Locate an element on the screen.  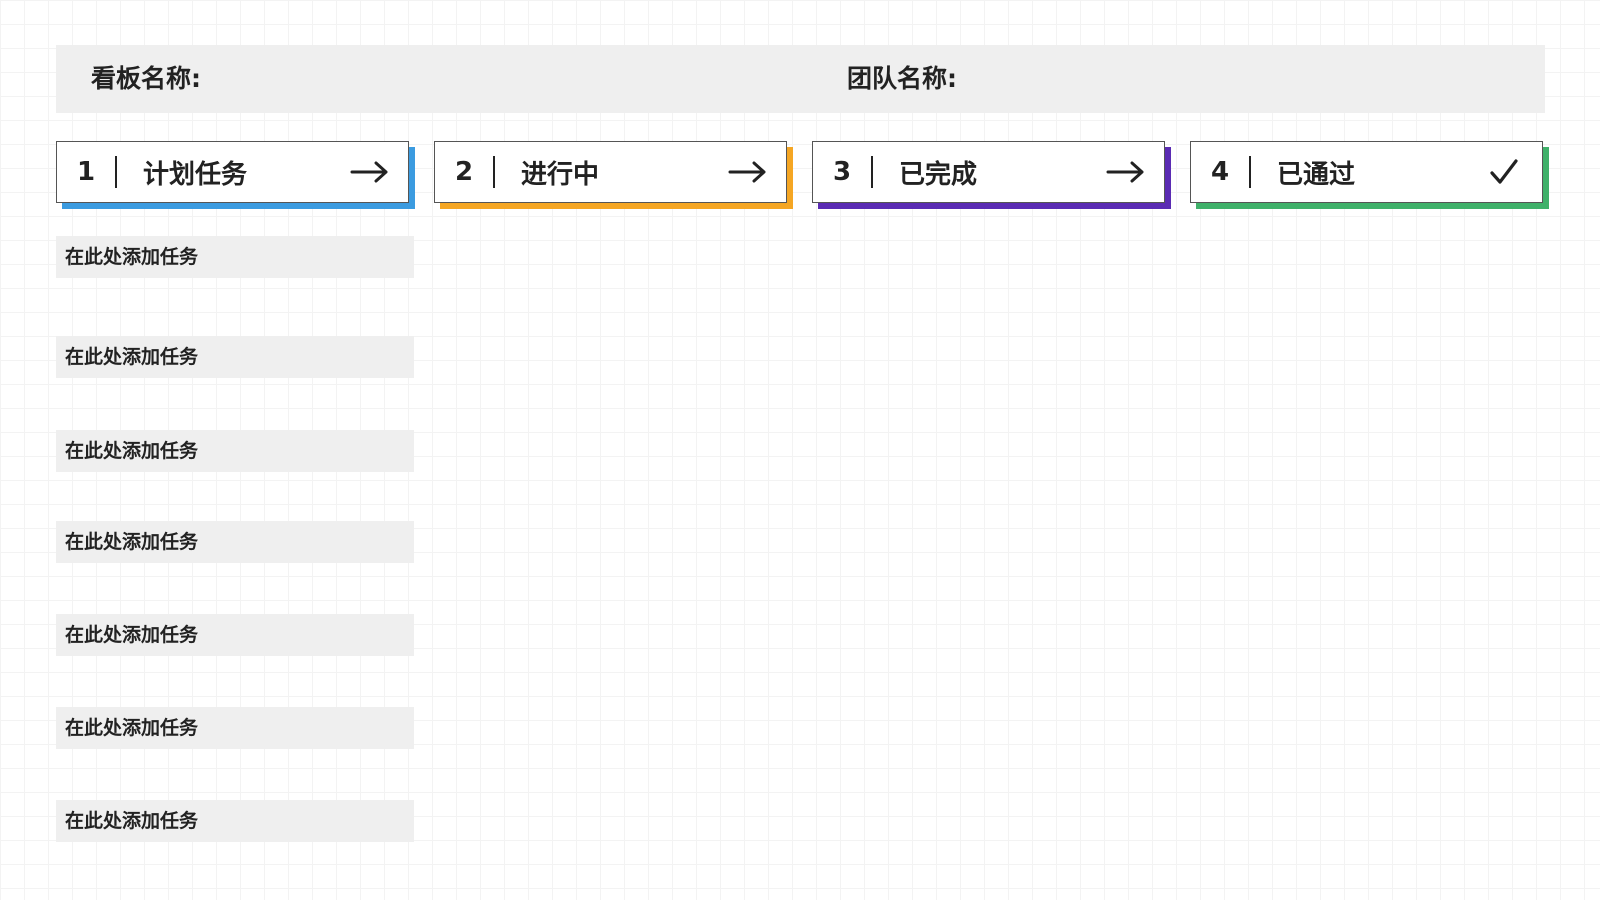
column-header-approved: 4 已通过 is located at coordinates (1369, 175).